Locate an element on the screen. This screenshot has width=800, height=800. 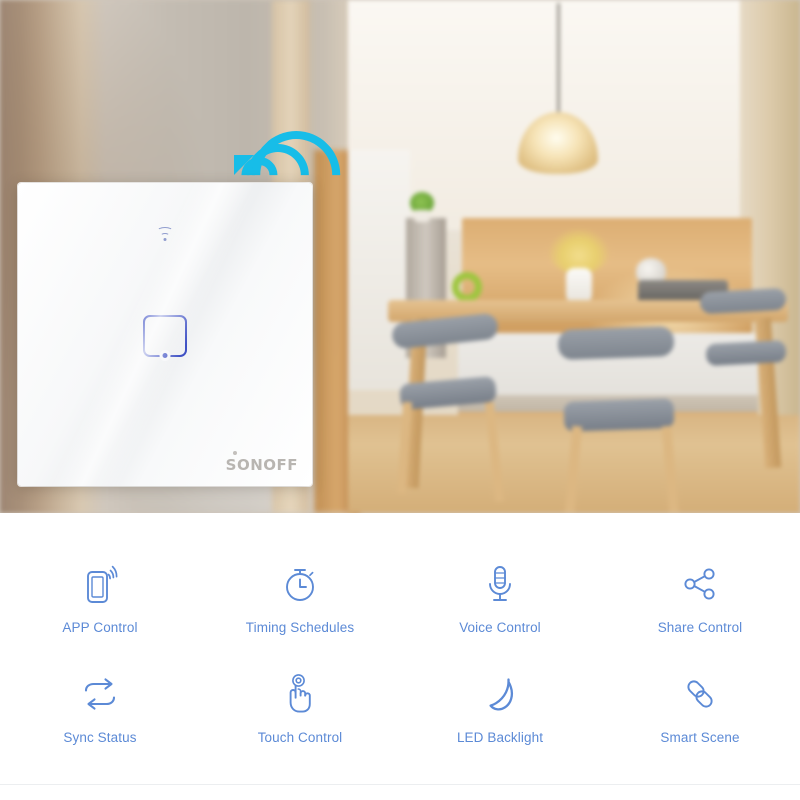
crescent-moon-icon is located at coordinates (500, 694).